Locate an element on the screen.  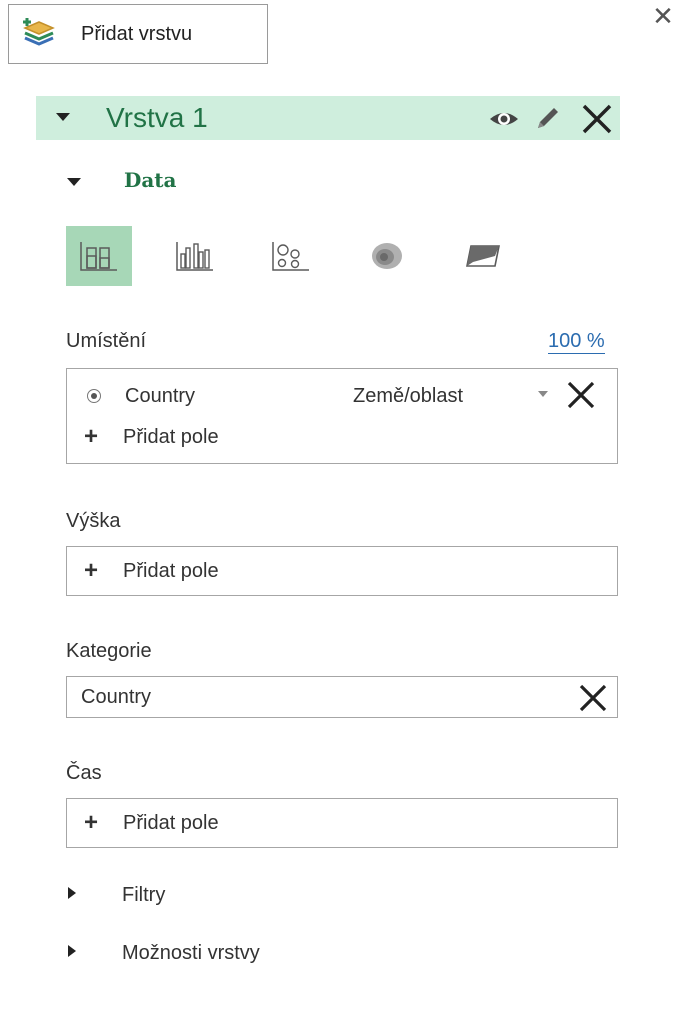
viz-clustered-column-button is located at coordinates (195, 256).